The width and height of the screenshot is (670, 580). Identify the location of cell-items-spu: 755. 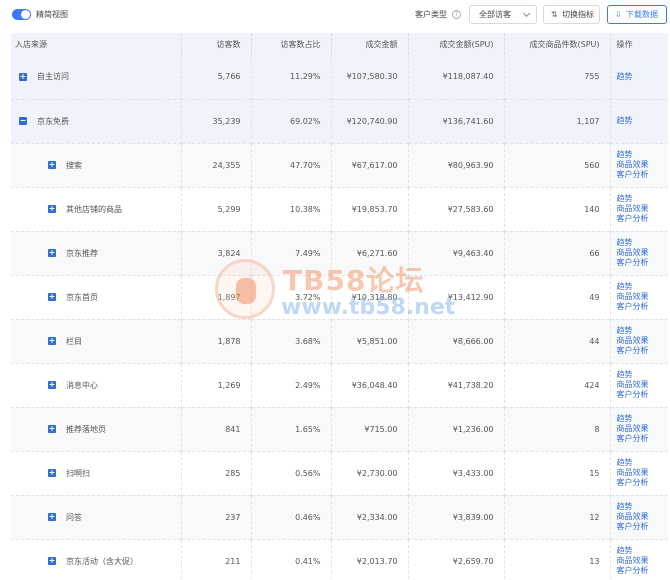
(556, 77).